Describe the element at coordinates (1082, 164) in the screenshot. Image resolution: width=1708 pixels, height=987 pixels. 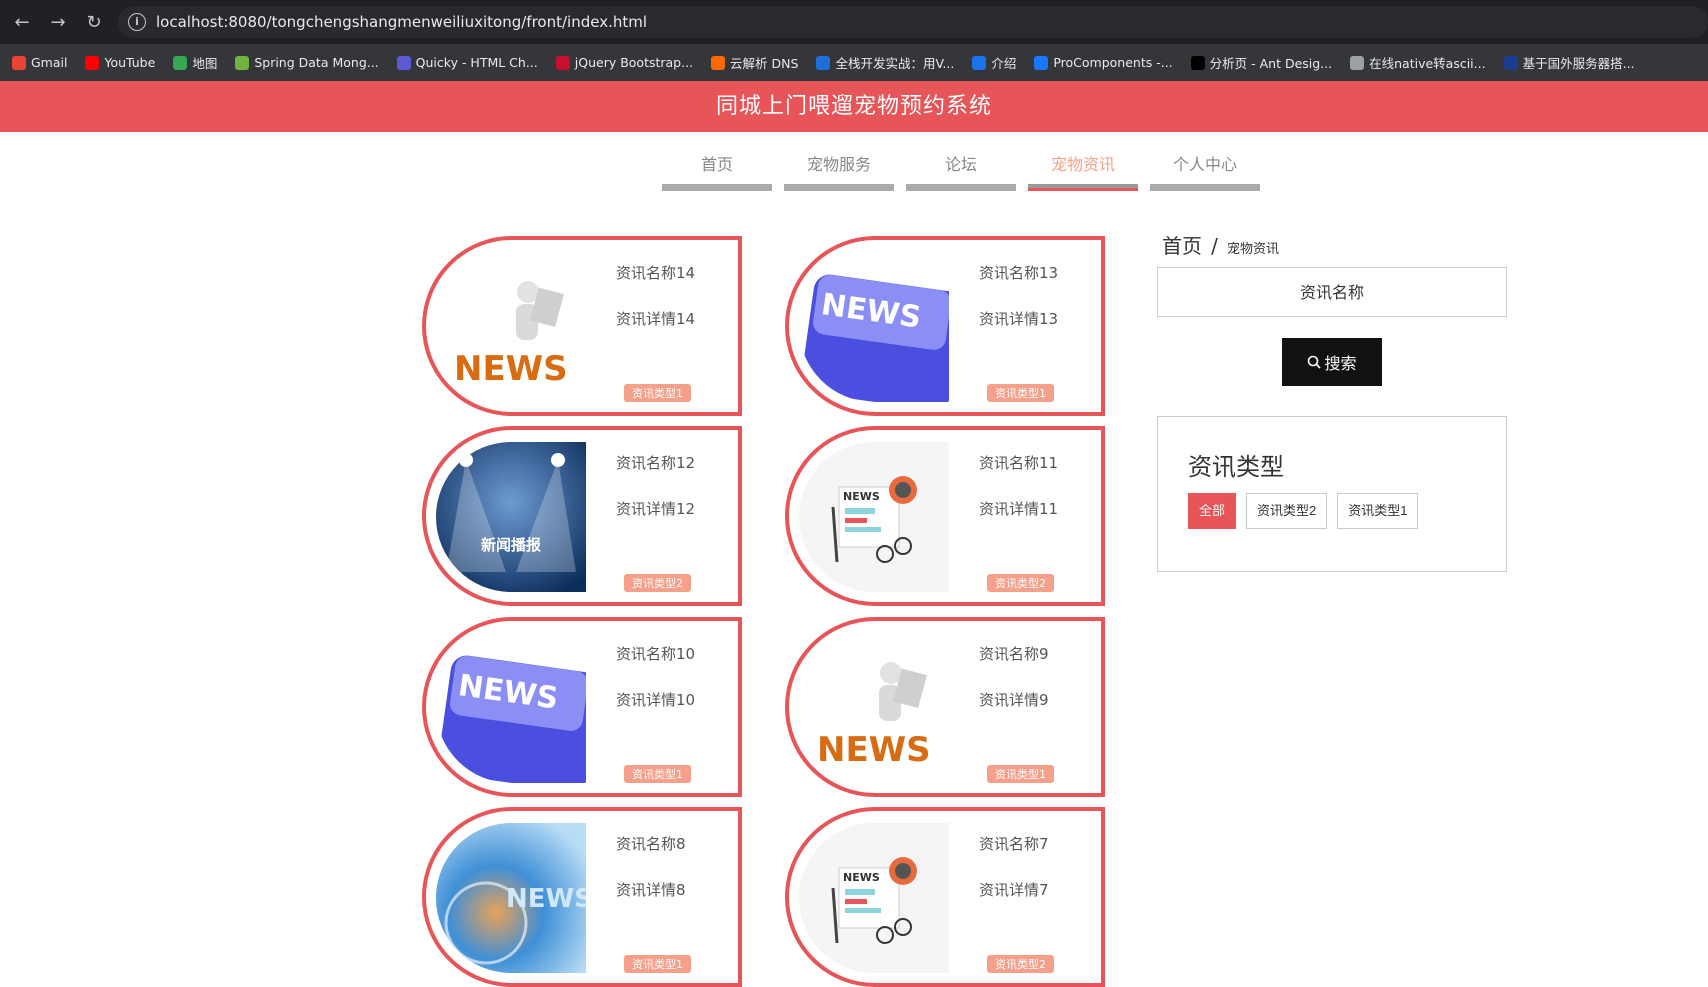
I see `nav-item-label: 宠物资讯` at that location.